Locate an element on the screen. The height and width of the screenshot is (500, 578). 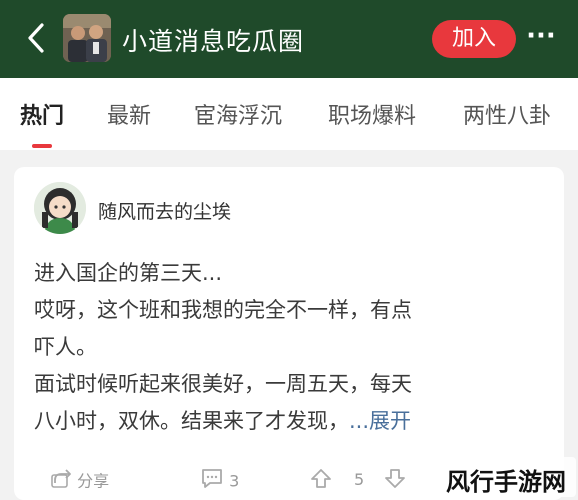
tab-hot: 热门 is located at coordinates (42, 114).